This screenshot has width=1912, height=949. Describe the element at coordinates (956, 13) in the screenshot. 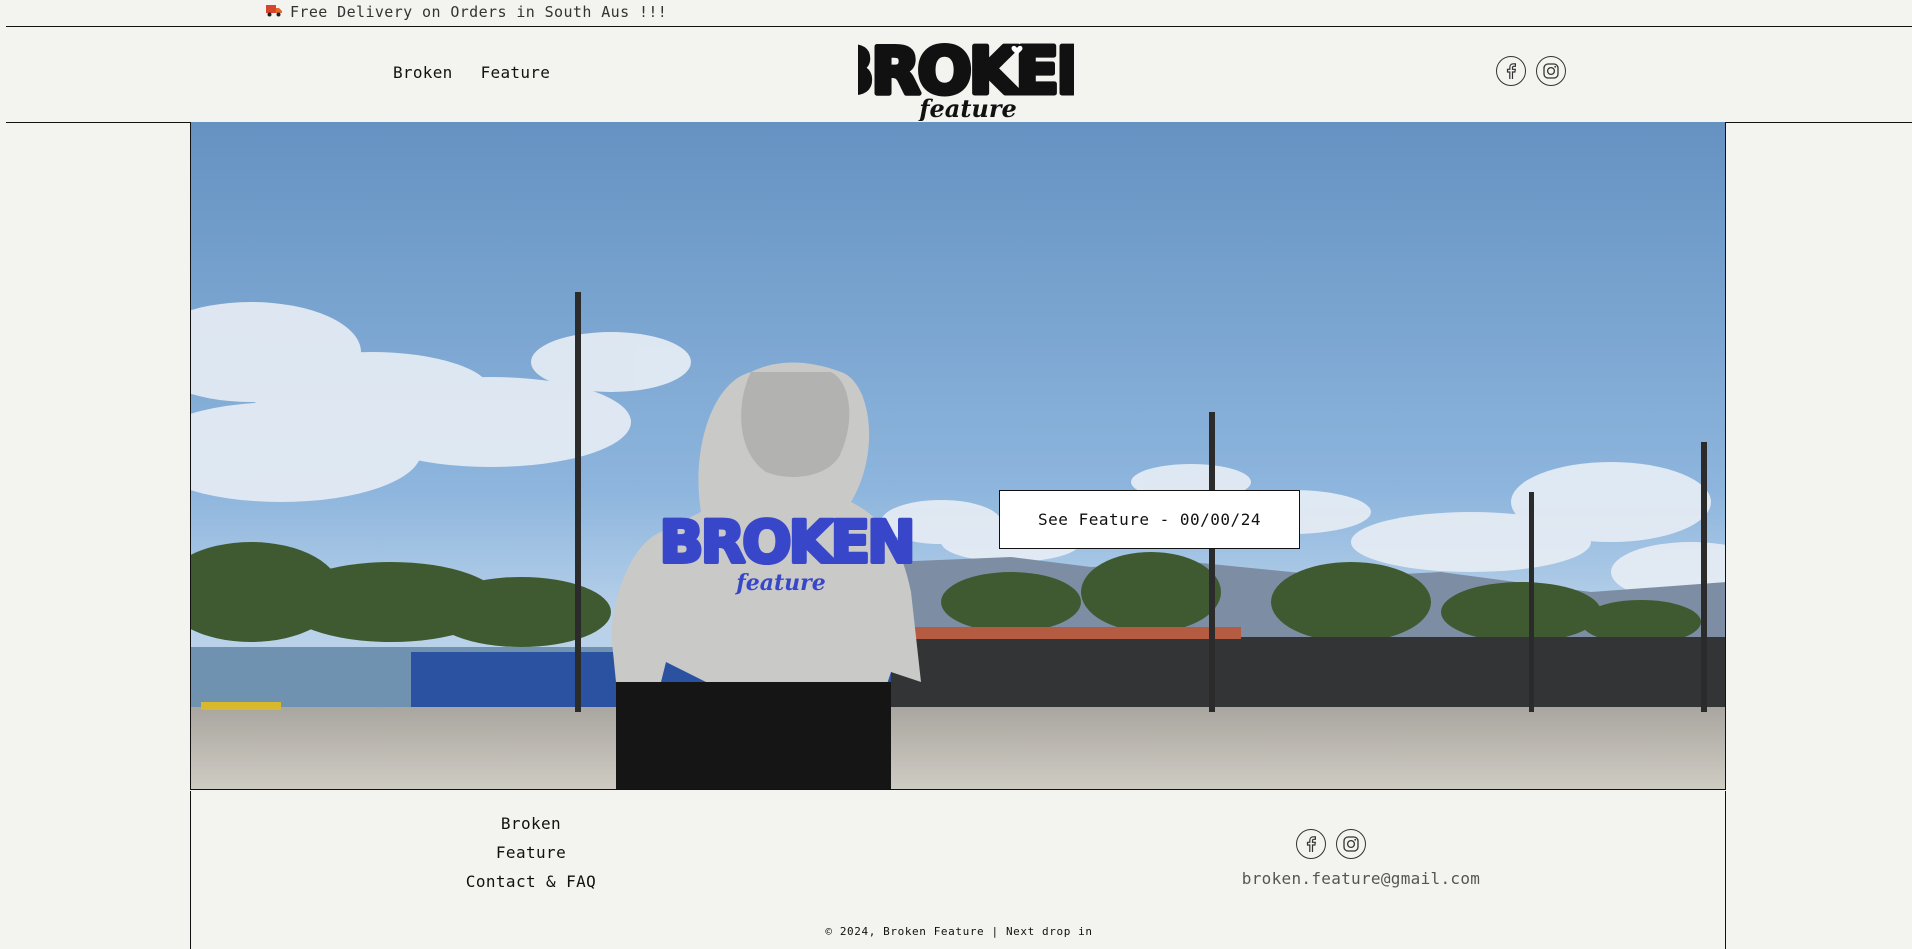

I see `announcement-bar: Free Delivery on Orders in South Aus !!!` at that location.